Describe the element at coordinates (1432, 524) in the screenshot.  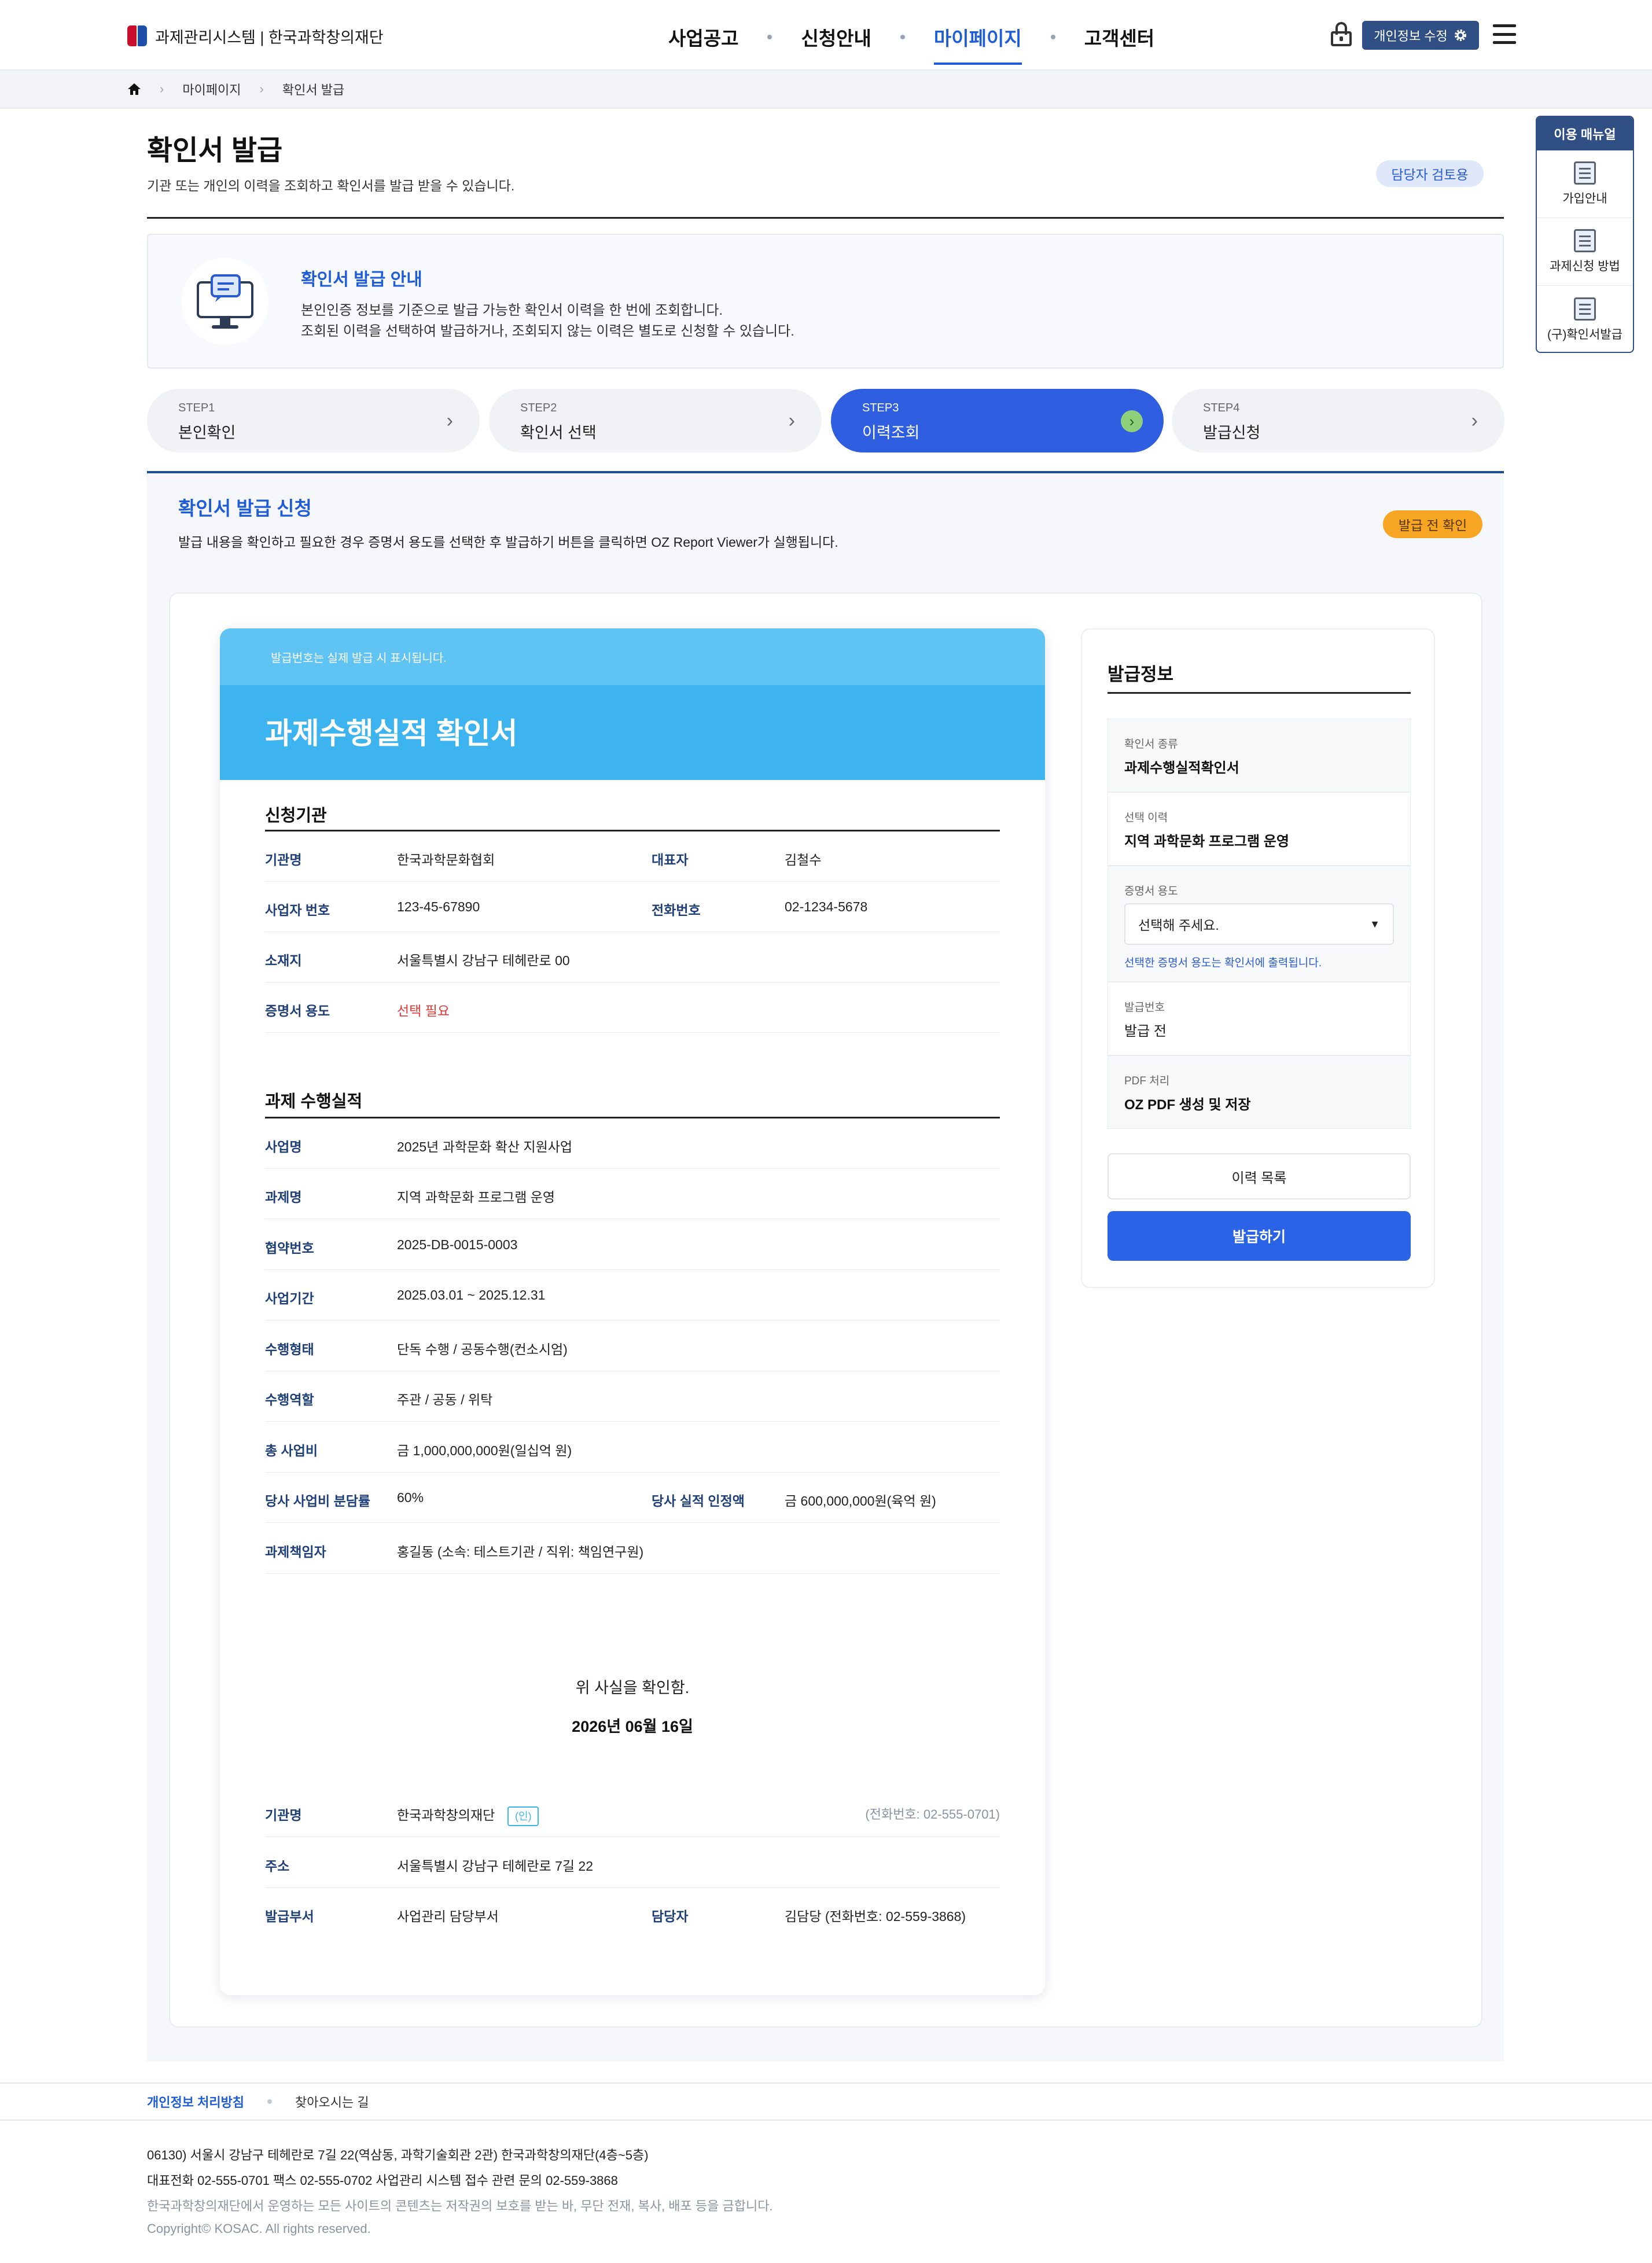
I see `pre-issue-badge: 발급 전 확인` at that location.